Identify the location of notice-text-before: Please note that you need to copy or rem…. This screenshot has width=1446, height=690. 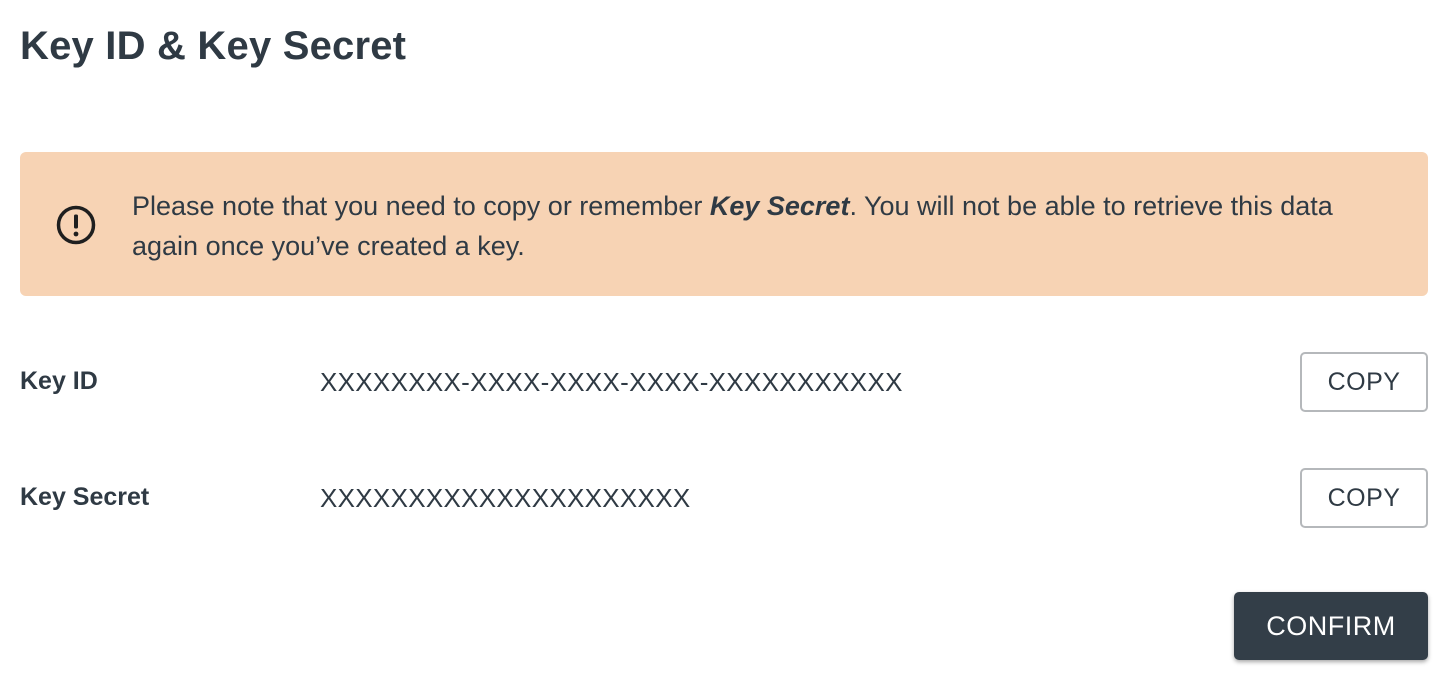
(421, 206).